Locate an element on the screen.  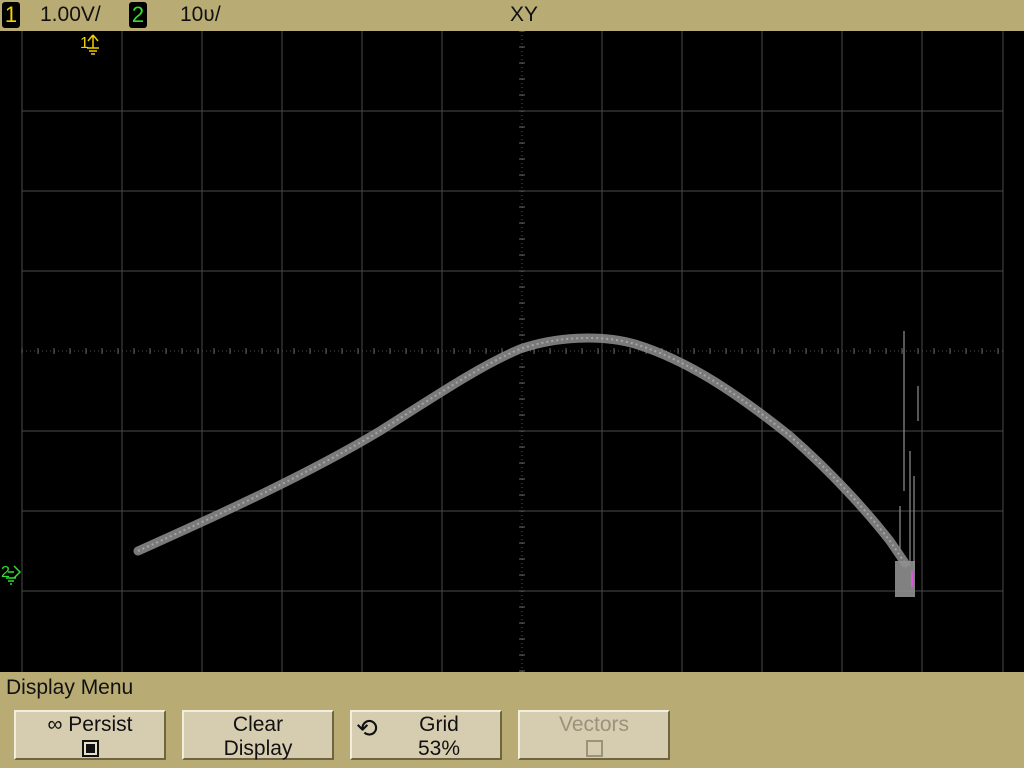
status-bar: 1 1.00V/ 2 10ʋ/ XY is located at coordinates (512, 15).